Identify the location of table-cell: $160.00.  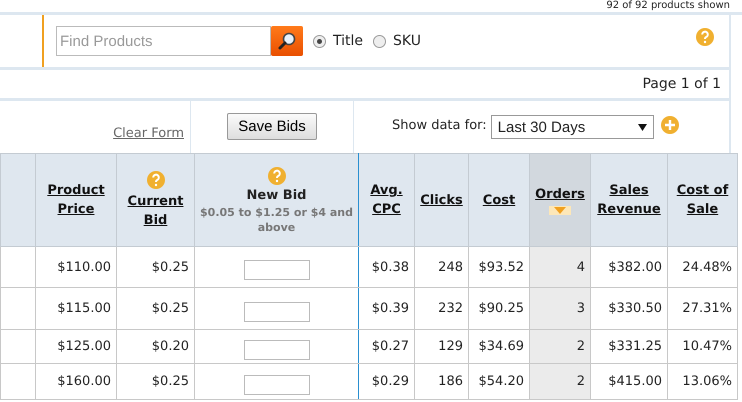
(84, 381).